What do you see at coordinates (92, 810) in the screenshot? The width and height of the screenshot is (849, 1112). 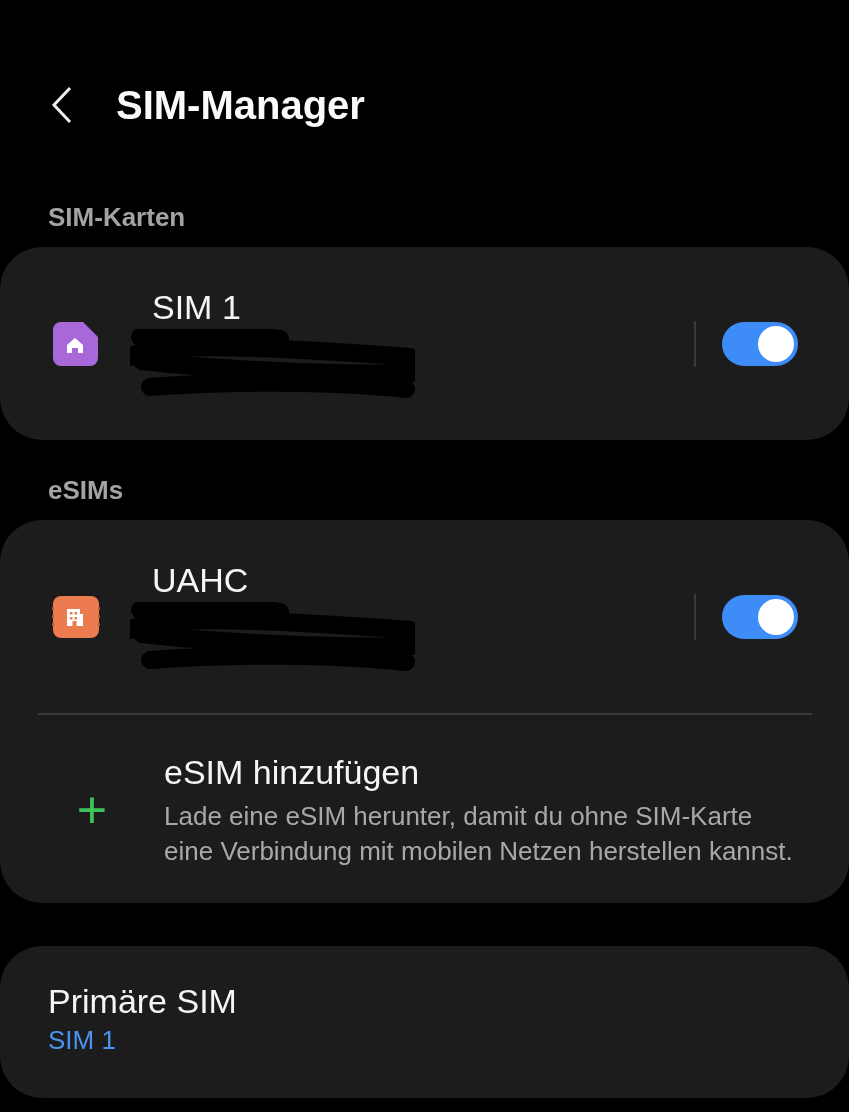 I see `add-icon: +` at bounding box center [92, 810].